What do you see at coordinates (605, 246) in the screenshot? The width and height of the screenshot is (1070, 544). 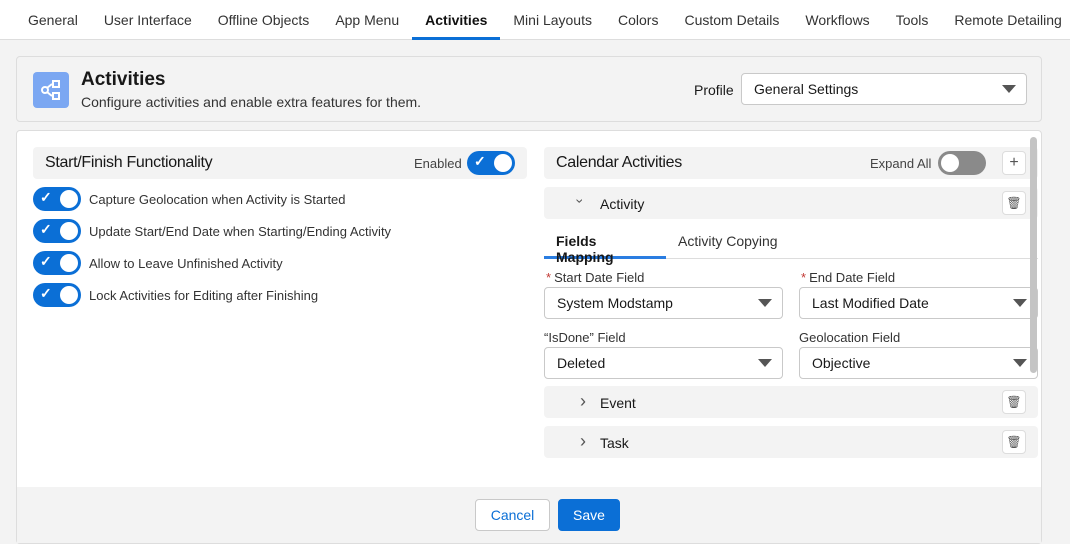 I see `tab-fields-mapping: Fields Mapping` at bounding box center [605, 246].